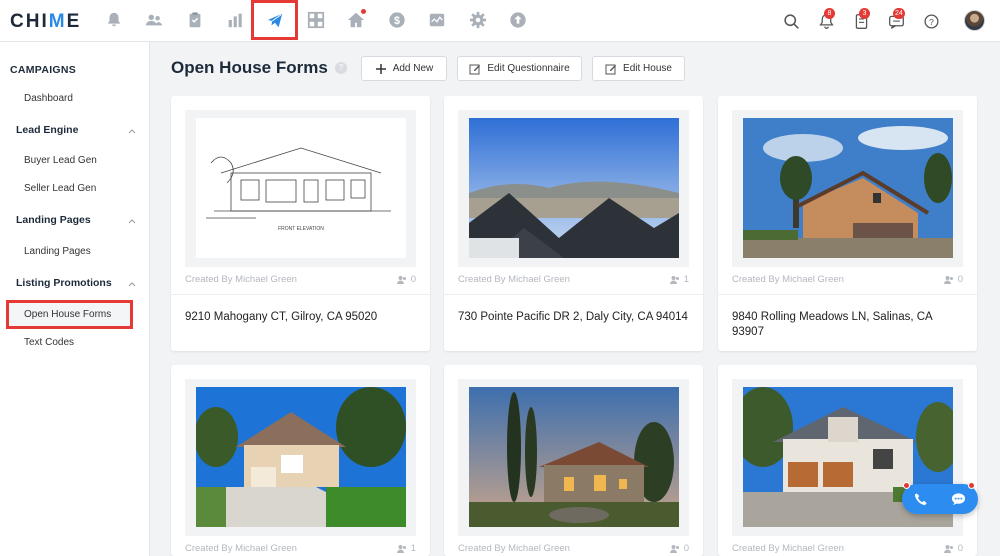 The height and width of the screenshot is (556, 1000). I want to click on chat-icon, so click(958, 499).